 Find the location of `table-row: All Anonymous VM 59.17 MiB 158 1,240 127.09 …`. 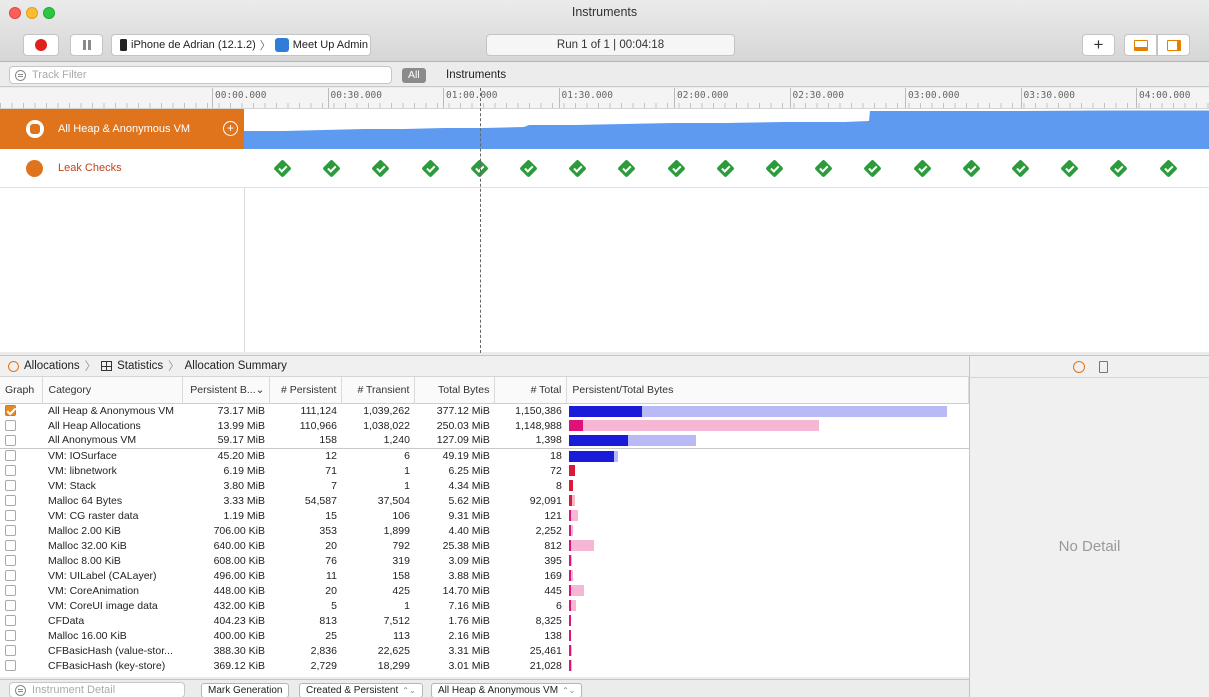

table-row: All Anonymous VM 59.17 MiB 158 1,240 127.09 … is located at coordinates (484, 441).